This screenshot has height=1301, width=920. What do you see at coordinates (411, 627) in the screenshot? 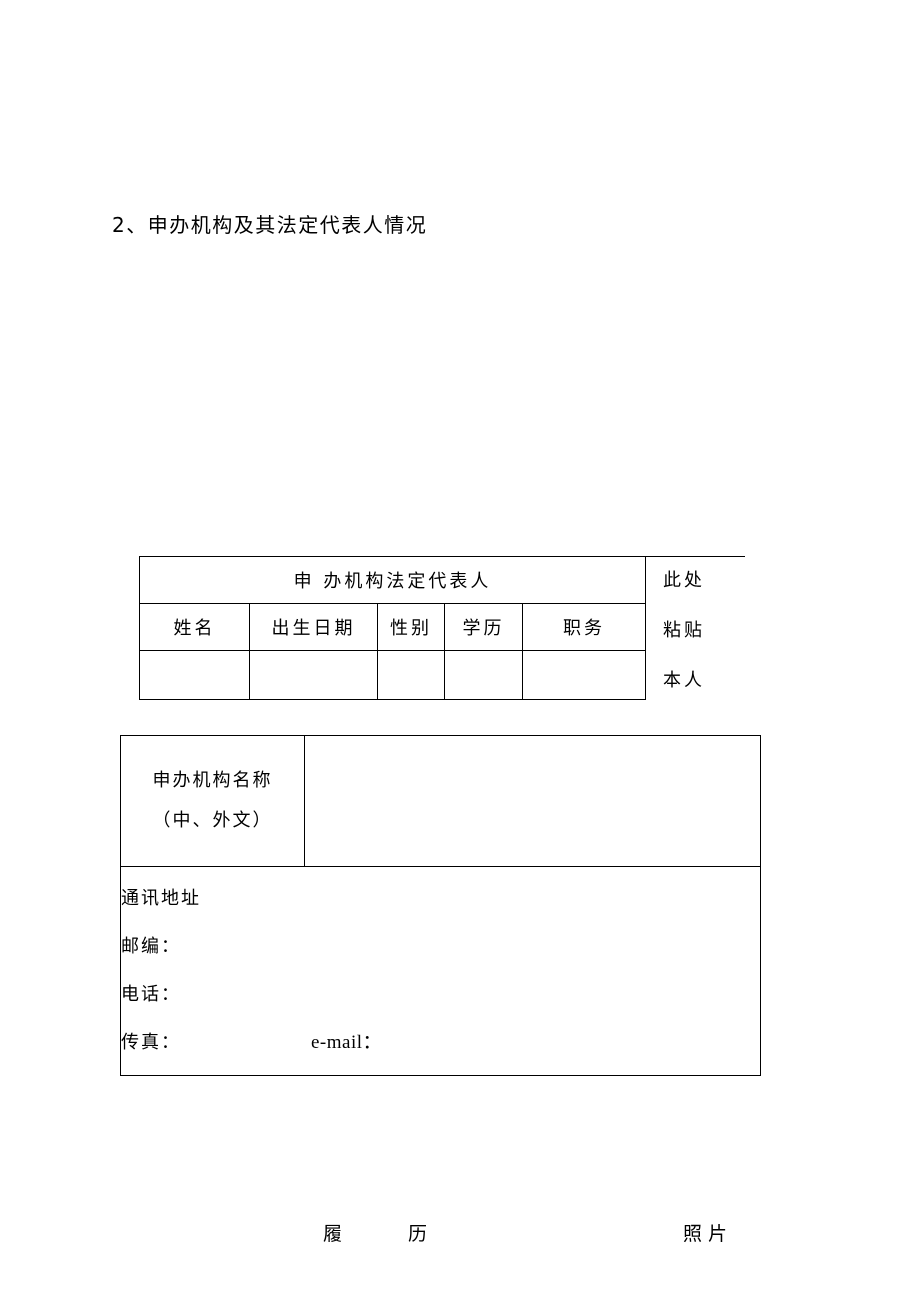
I see `column-header-gender: 性别` at bounding box center [411, 627].